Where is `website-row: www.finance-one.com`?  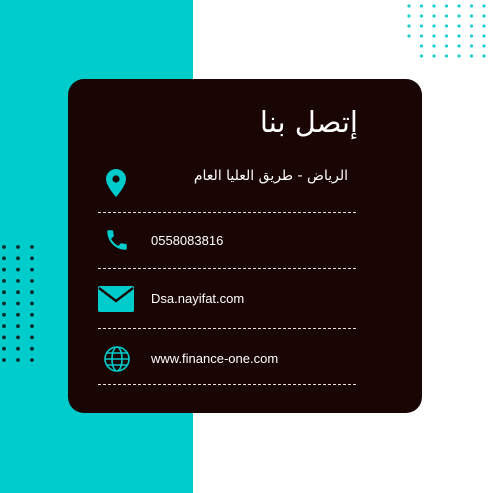 website-row: www.finance-one.com is located at coordinates (227, 359).